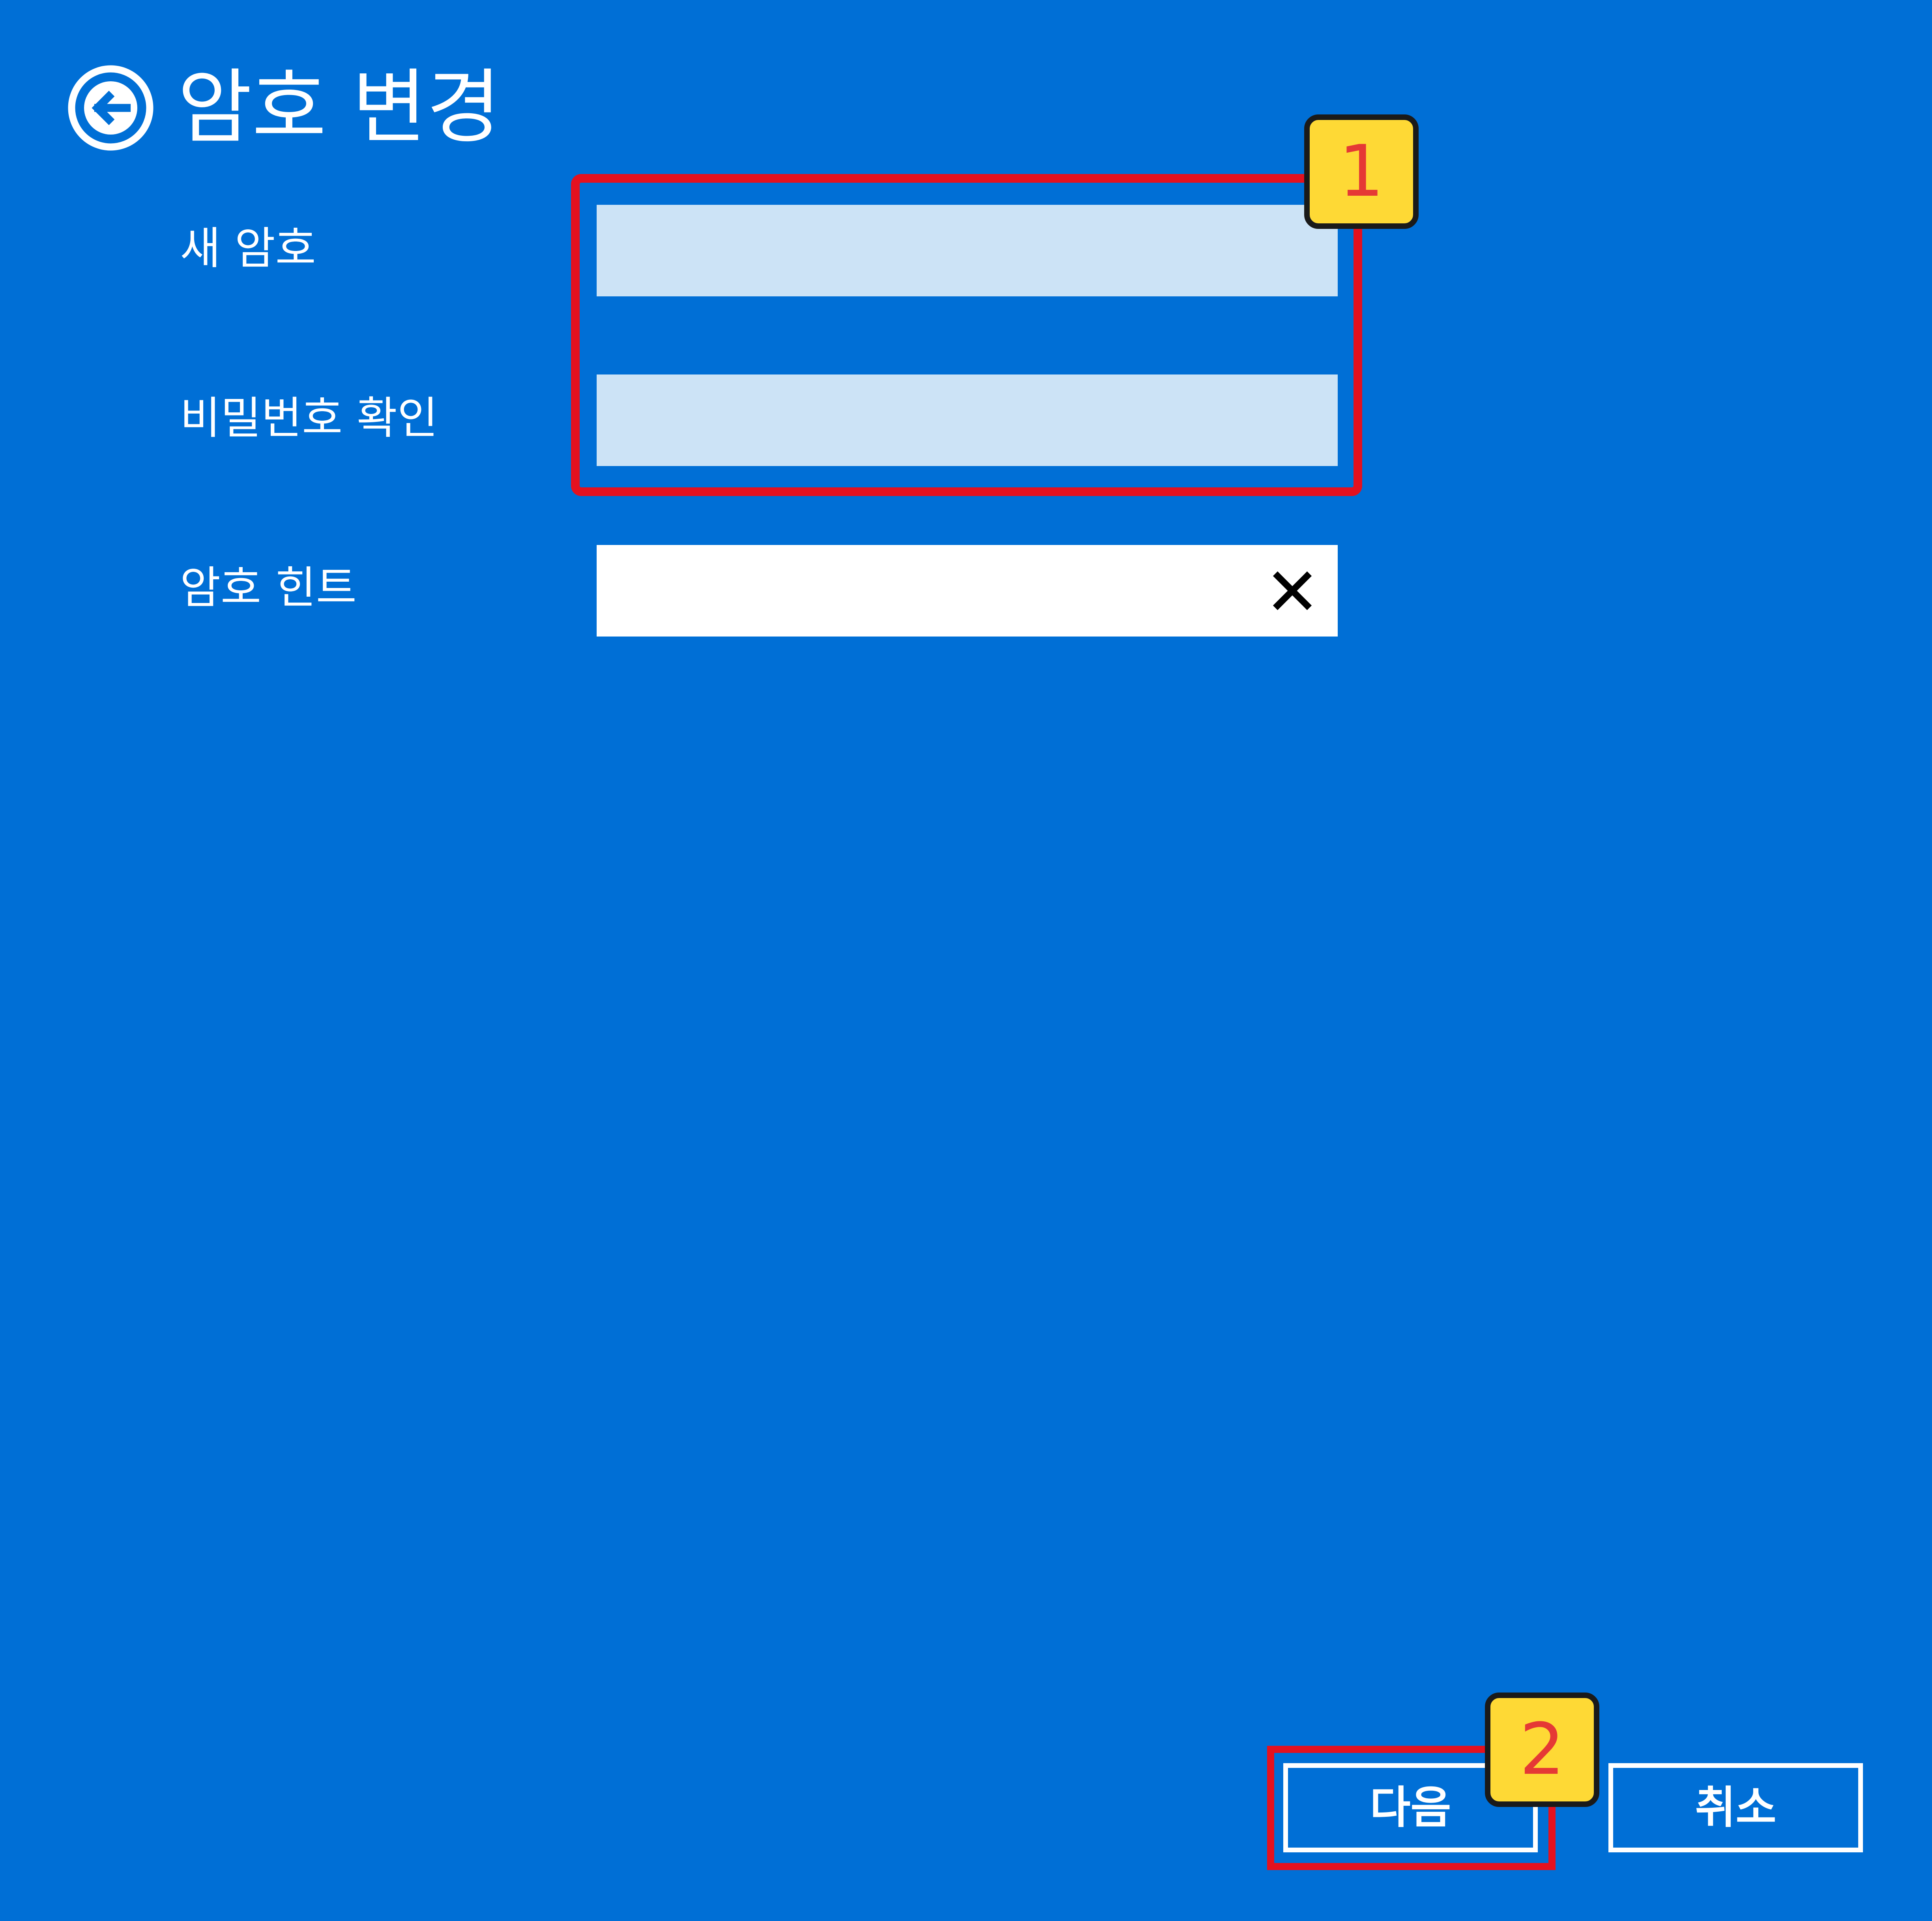 This screenshot has height=1921, width=1932. Describe the element at coordinates (268, 588) in the screenshot. I see `password-hint-label: 암호 힌트` at that location.